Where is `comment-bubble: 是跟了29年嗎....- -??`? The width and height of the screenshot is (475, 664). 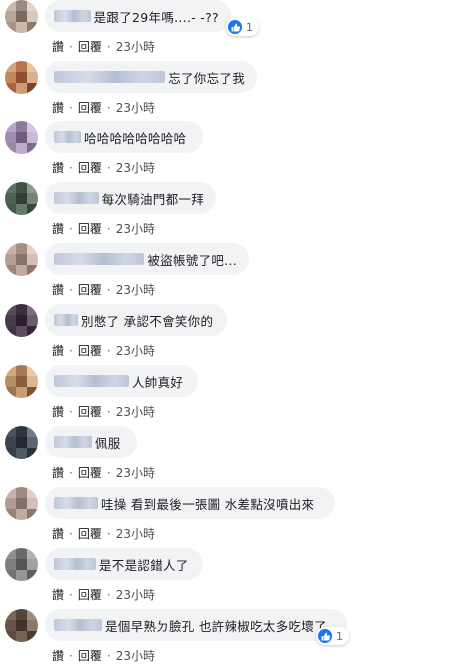
comment-bubble: 是跟了29年嗎....- -?? is located at coordinates (138, 16).